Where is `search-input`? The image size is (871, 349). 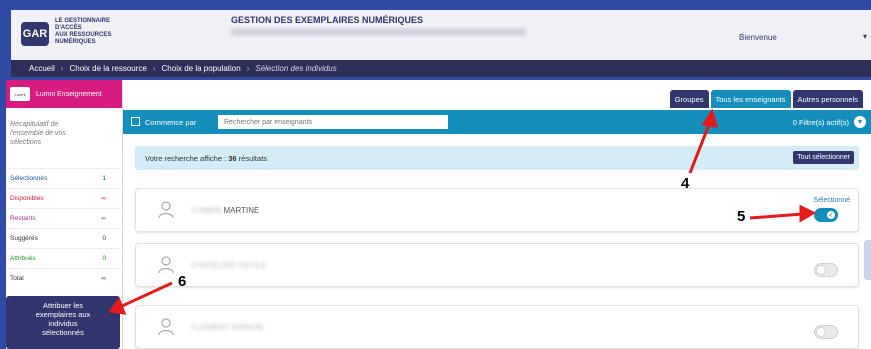 search-input is located at coordinates (333, 122).